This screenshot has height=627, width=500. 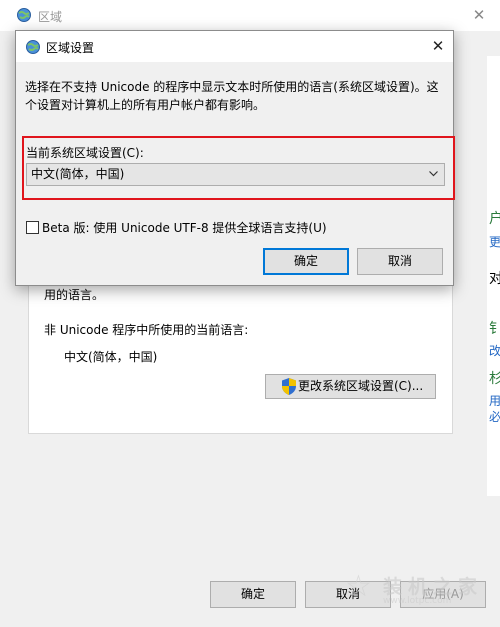 What do you see at coordinates (32, 227) in the screenshot?
I see `beta-utf8-checkbox` at bounding box center [32, 227].